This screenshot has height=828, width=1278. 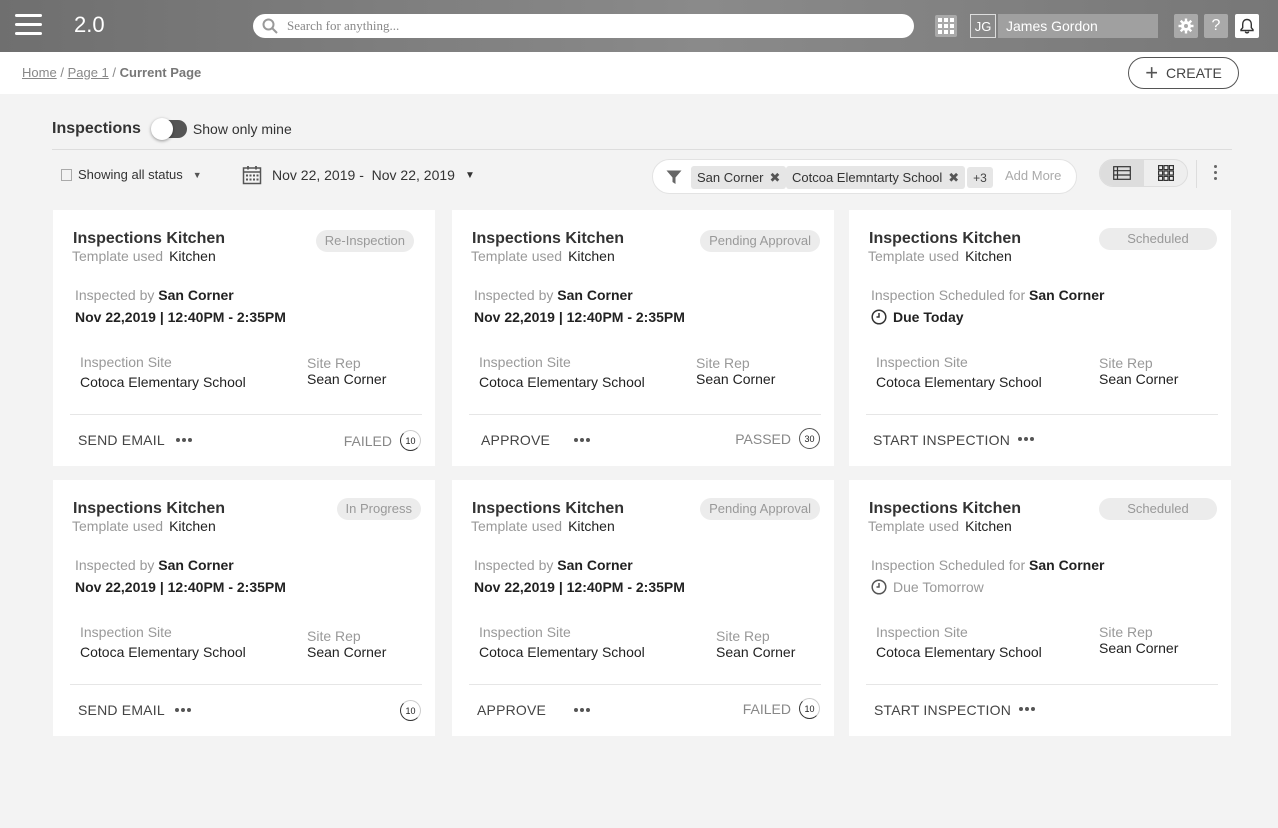 What do you see at coordinates (314, 175) in the screenshot?
I see `date-from: Nov 22, 2019` at bounding box center [314, 175].